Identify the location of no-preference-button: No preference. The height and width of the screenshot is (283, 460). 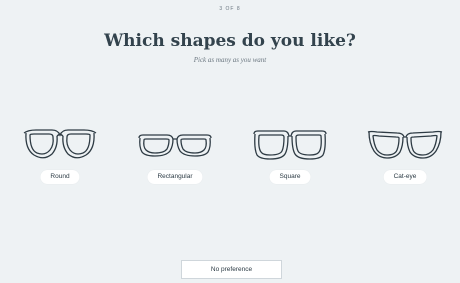
(231, 269).